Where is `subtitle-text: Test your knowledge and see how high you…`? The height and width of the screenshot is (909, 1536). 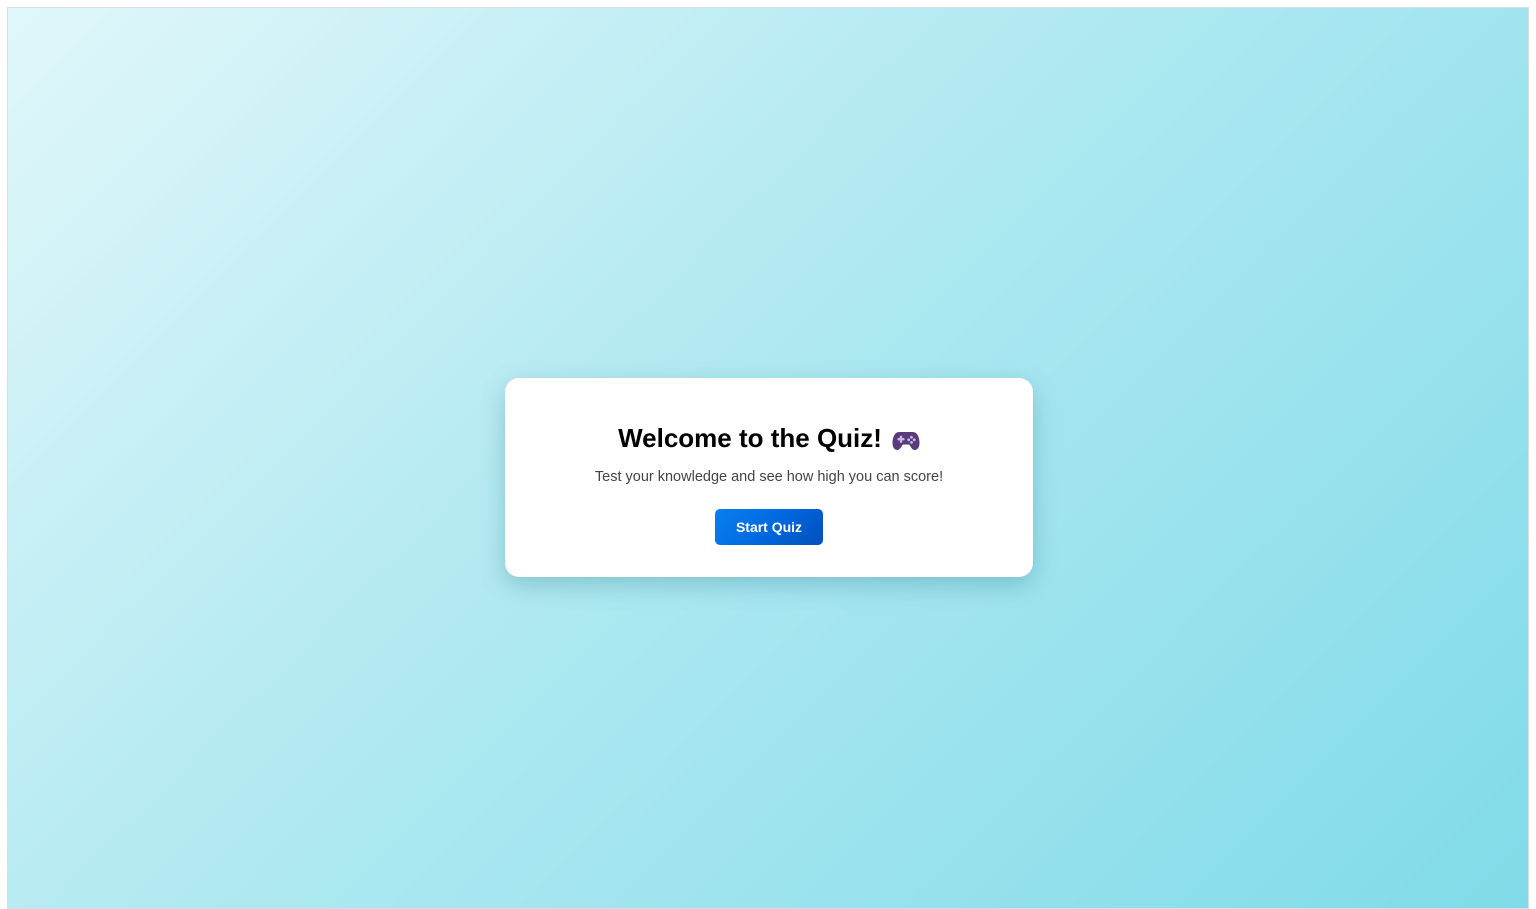
subtitle-text: Test your knowledge and see how high you… is located at coordinates (769, 477).